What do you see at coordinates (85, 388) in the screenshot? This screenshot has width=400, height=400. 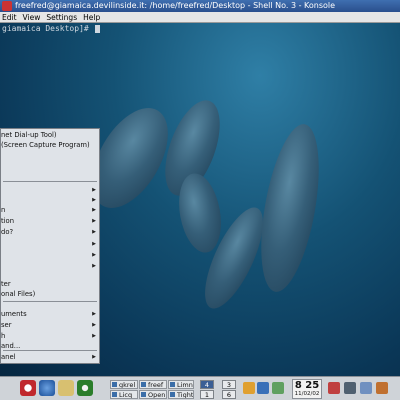 I see `web-icon` at bounding box center [85, 388].